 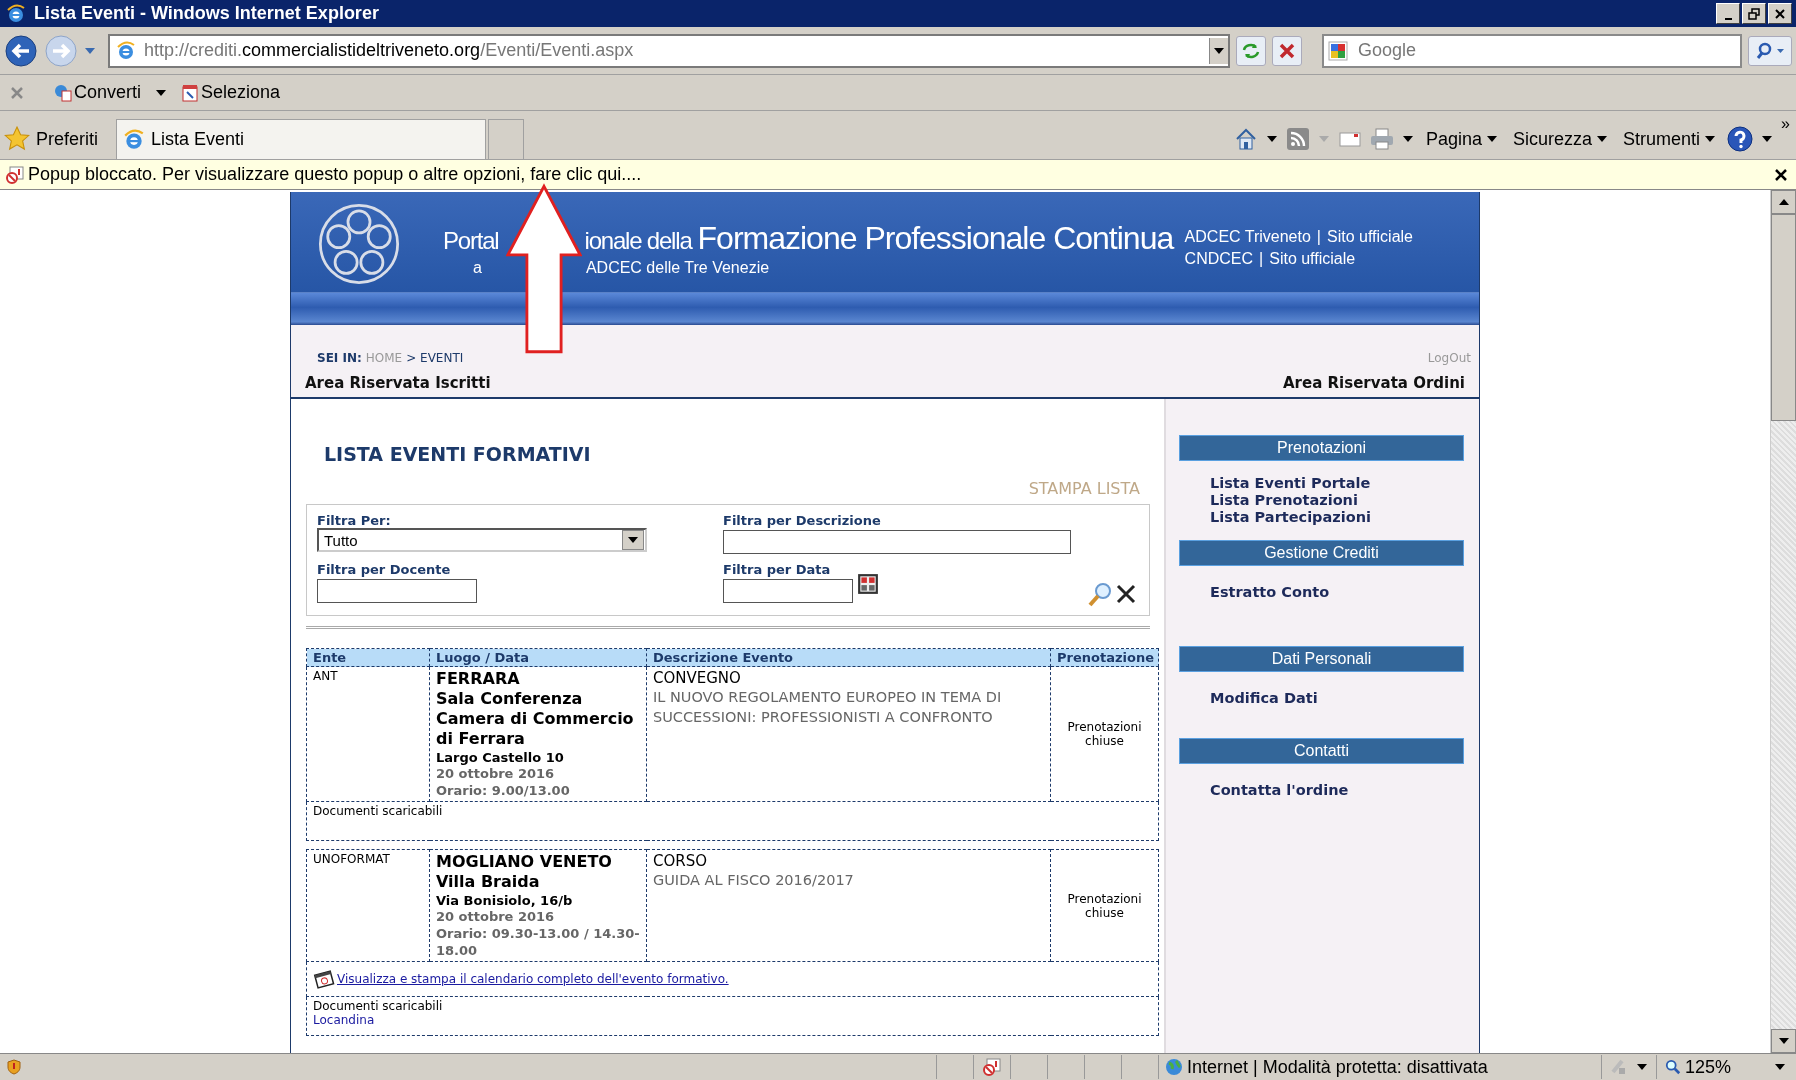 What do you see at coordinates (1251, 50) in the screenshot?
I see `refresh-button` at bounding box center [1251, 50].